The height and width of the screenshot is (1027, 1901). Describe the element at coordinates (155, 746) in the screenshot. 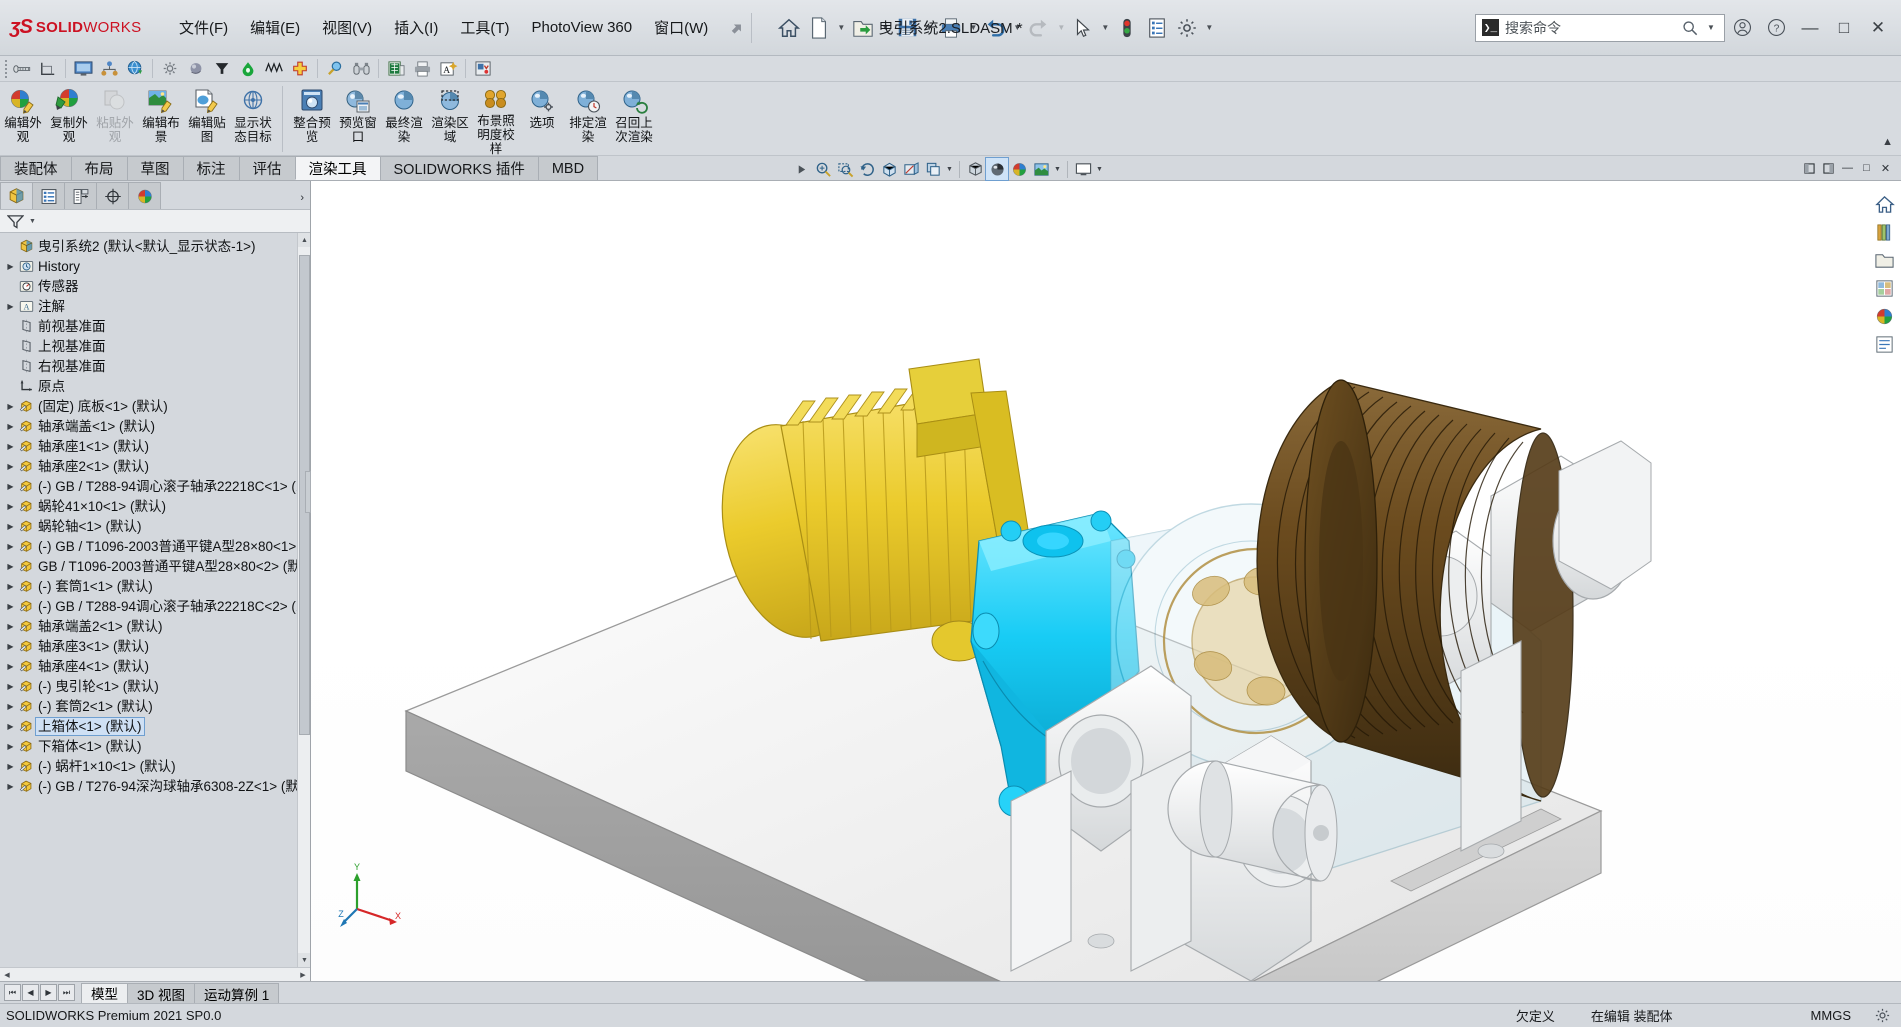

I see `tree-item: ▶ 下箱体<1> (默认)` at that location.